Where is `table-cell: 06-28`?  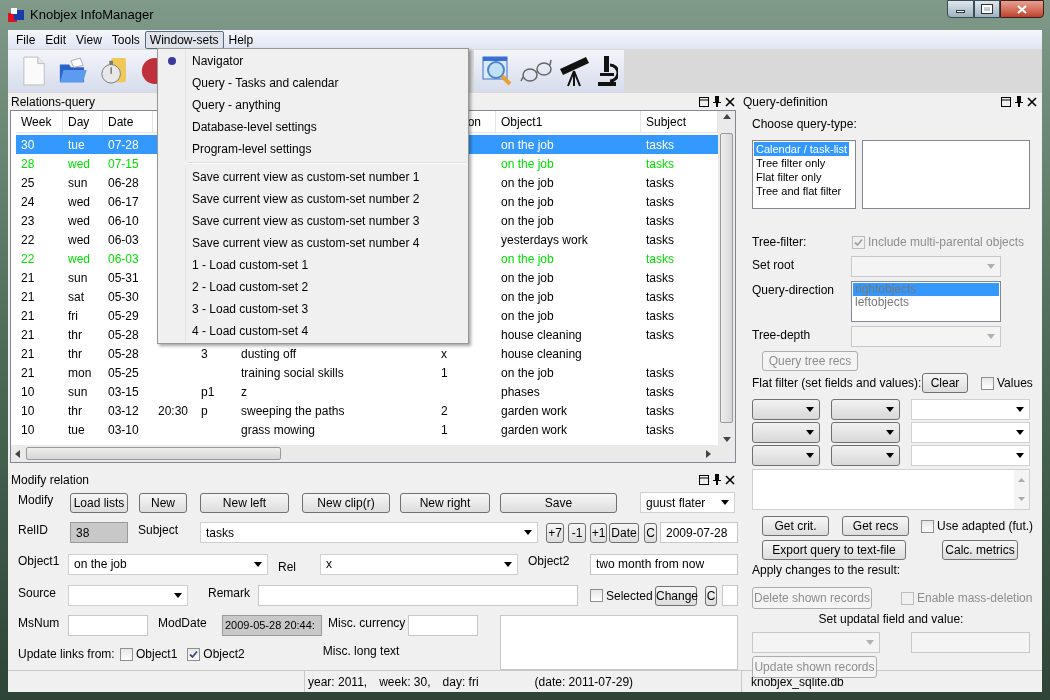 table-cell: 06-28 is located at coordinates (128, 182).